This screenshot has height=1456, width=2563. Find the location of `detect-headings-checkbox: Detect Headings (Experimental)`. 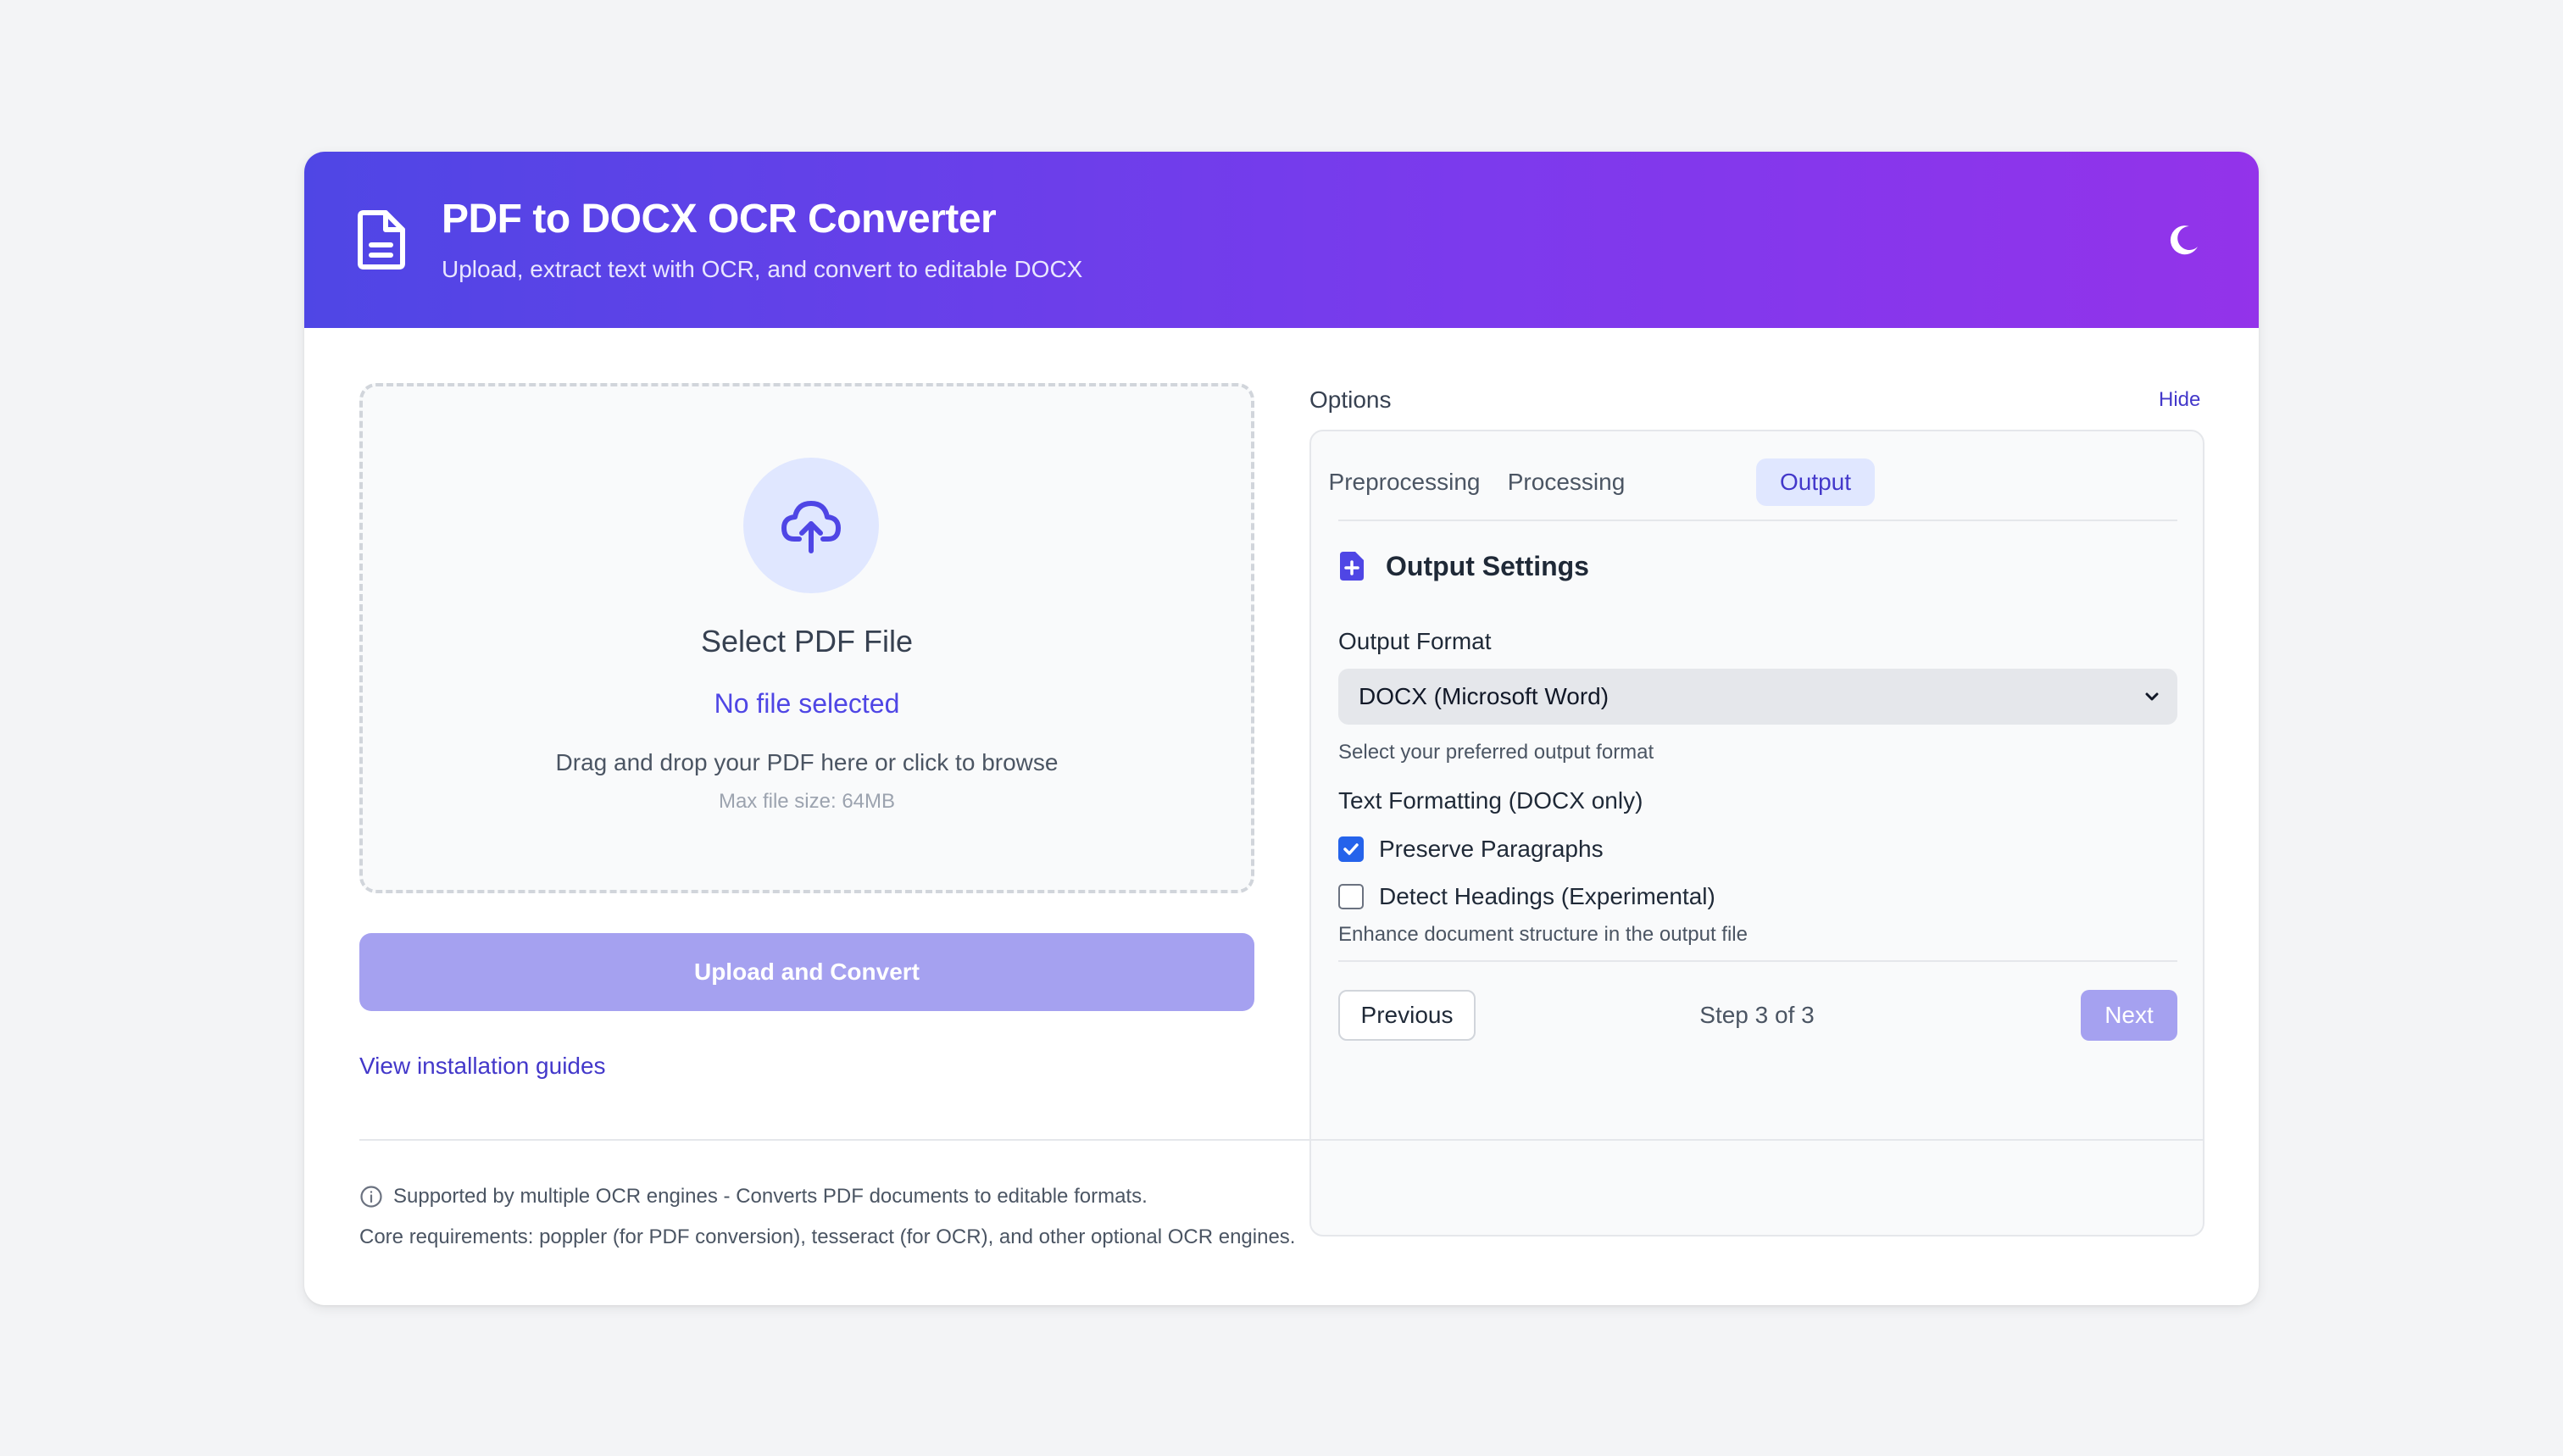

detect-headings-checkbox: Detect Headings (Experimental) is located at coordinates (1526, 897).